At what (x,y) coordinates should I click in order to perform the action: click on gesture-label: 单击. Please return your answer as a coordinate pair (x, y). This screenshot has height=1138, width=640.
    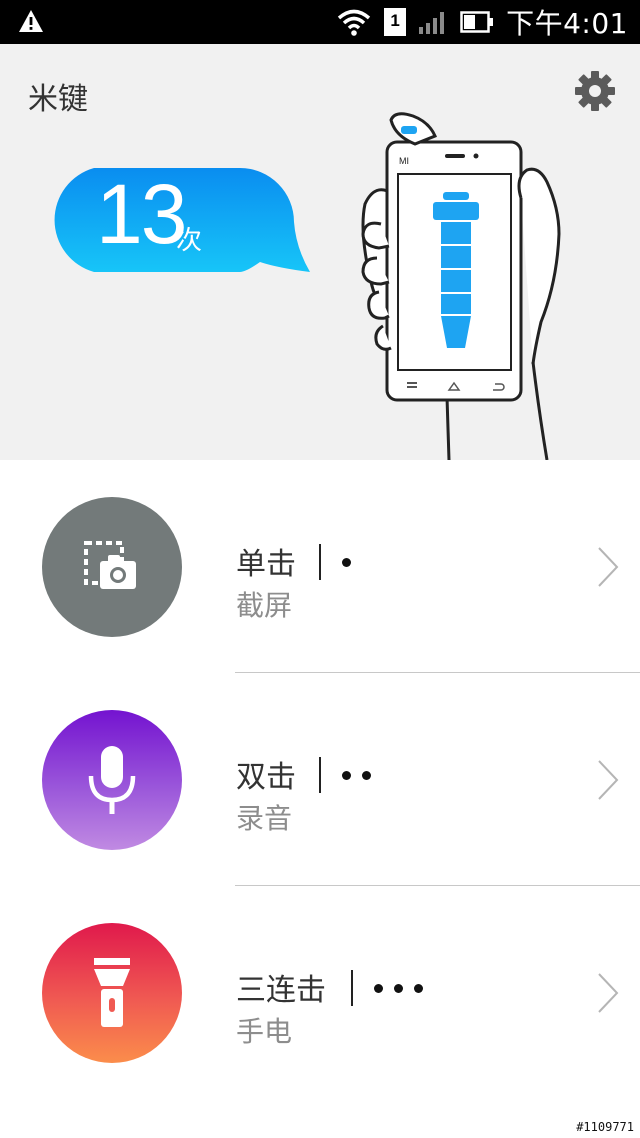
    Looking at the image, I should click on (266, 564).